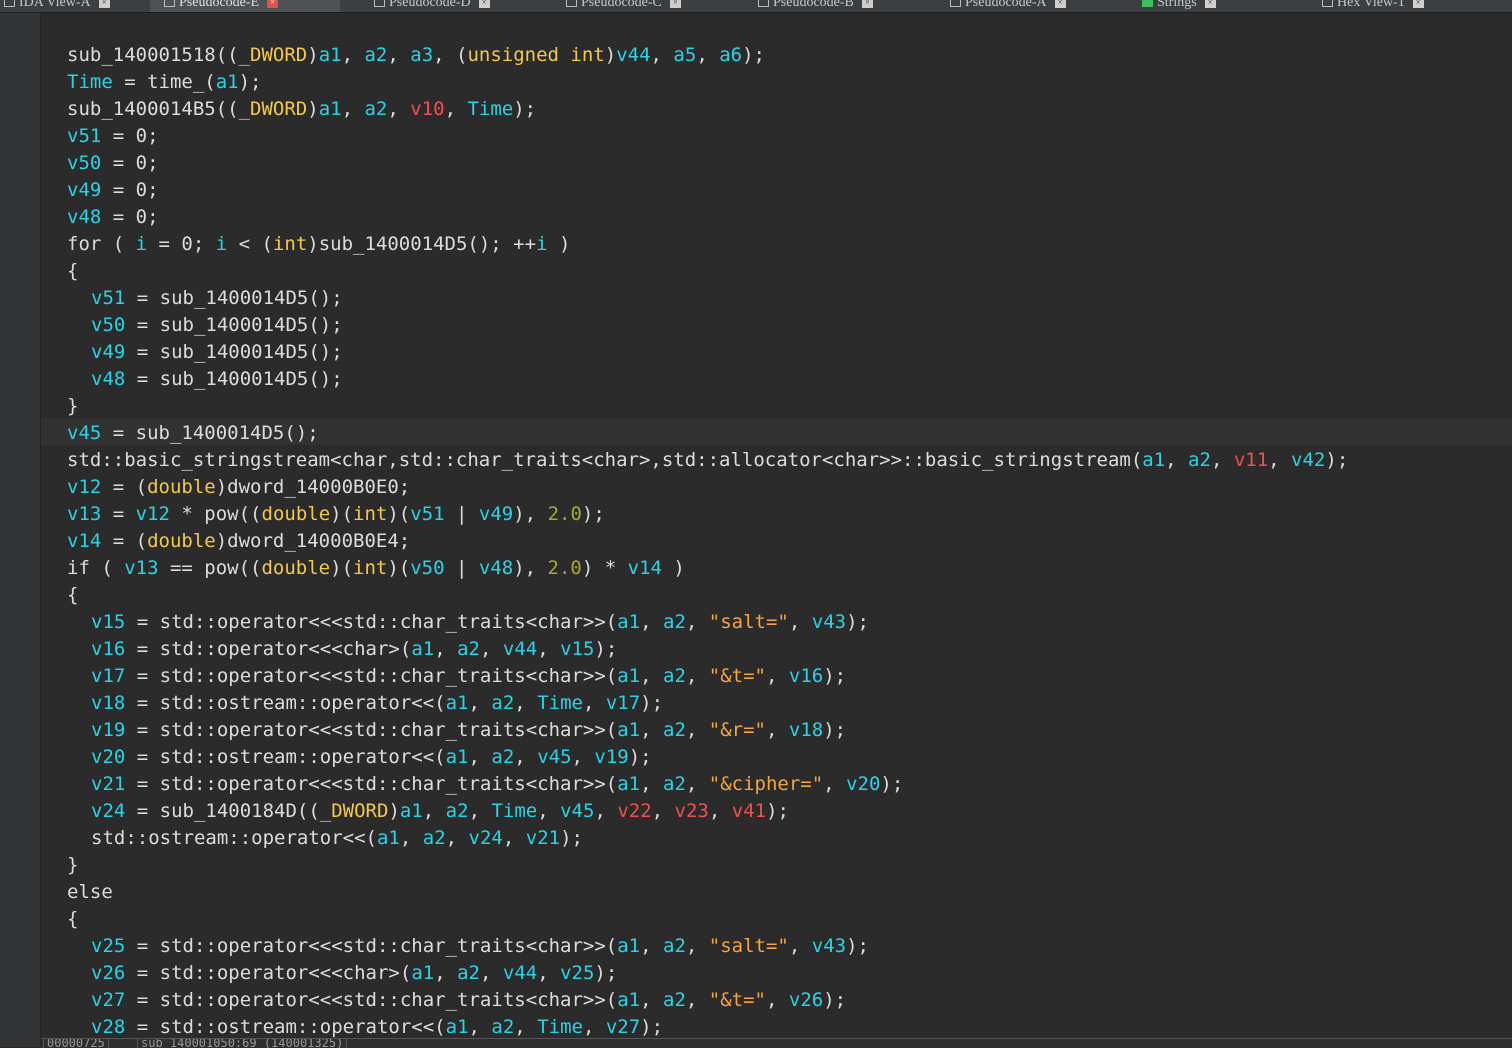 The width and height of the screenshot is (1512, 1048). I want to click on identifier-token: v19, so click(611, 757).